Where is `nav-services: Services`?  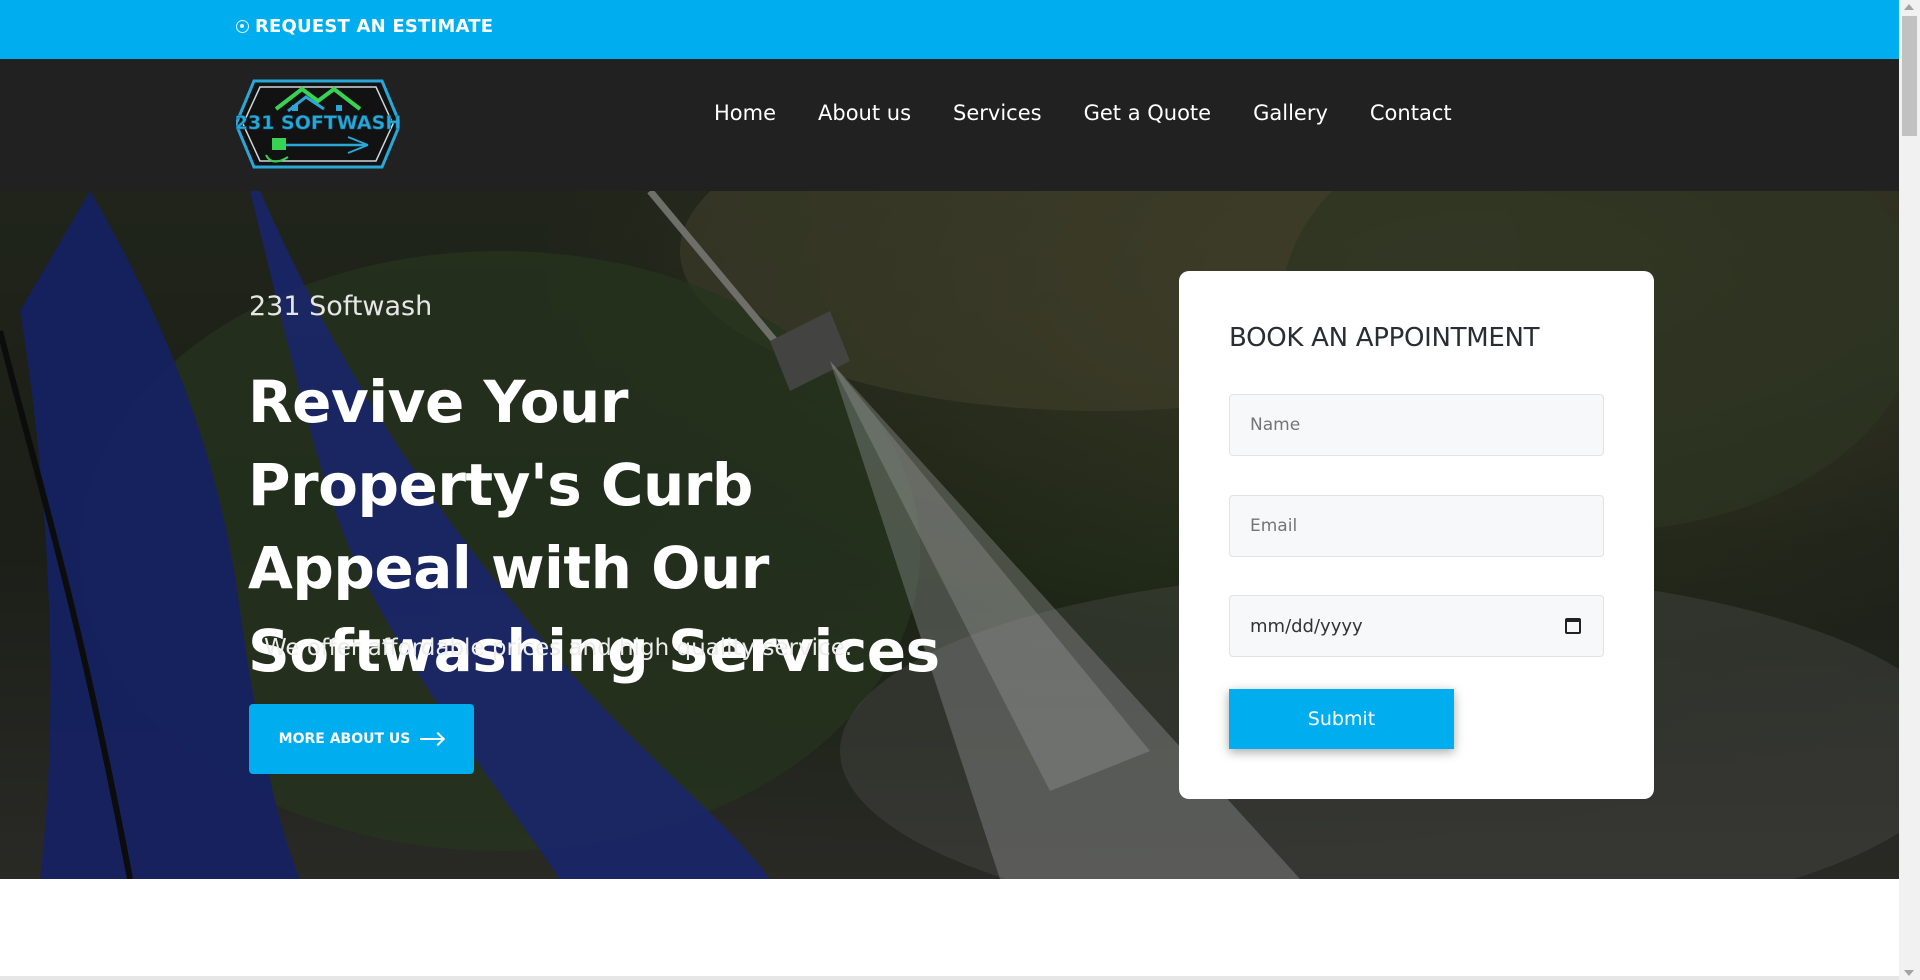 nav-services: Services is located at coordinates (997, 113).